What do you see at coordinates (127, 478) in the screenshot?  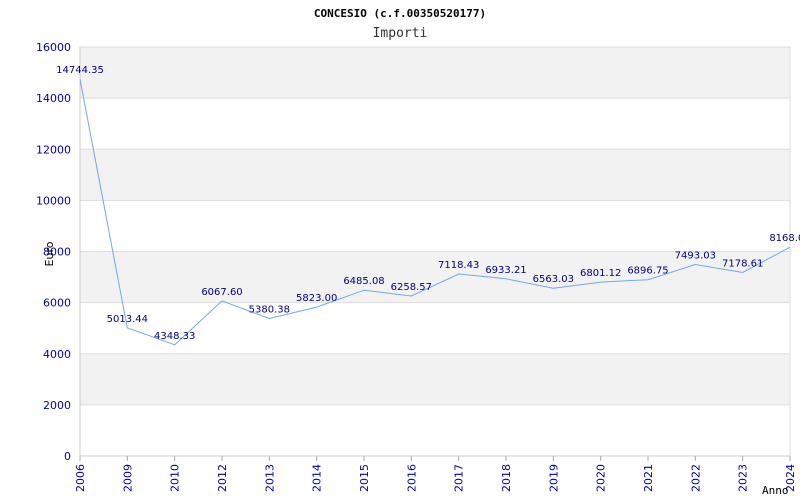 I see `x-tick-label: 2009` at bounding box center [127, 478].